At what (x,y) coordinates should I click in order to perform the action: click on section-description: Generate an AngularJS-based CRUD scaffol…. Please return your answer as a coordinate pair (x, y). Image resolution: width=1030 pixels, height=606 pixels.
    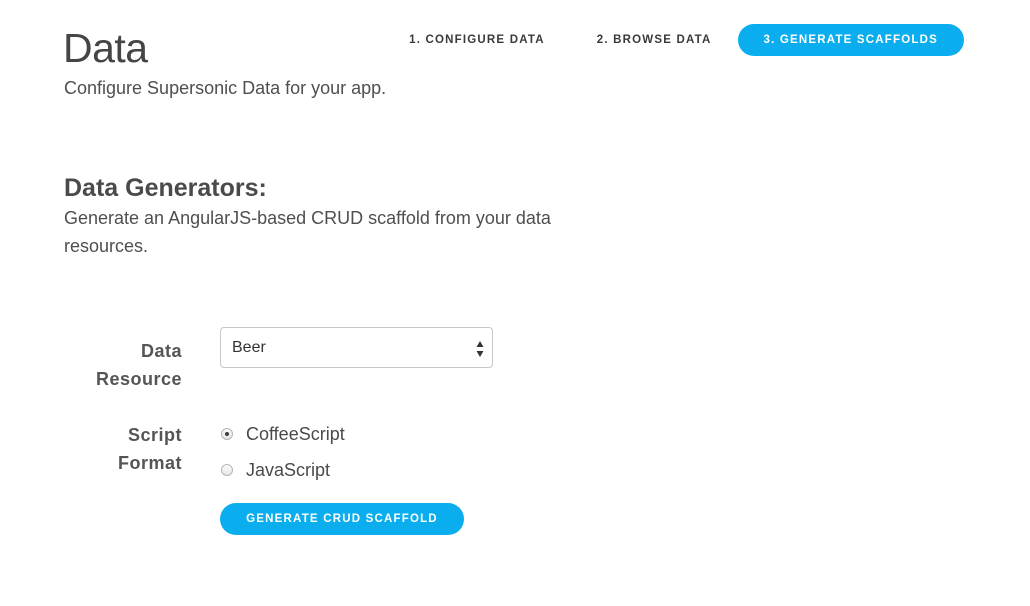
    Looking at the image, I should click on (307, 232).